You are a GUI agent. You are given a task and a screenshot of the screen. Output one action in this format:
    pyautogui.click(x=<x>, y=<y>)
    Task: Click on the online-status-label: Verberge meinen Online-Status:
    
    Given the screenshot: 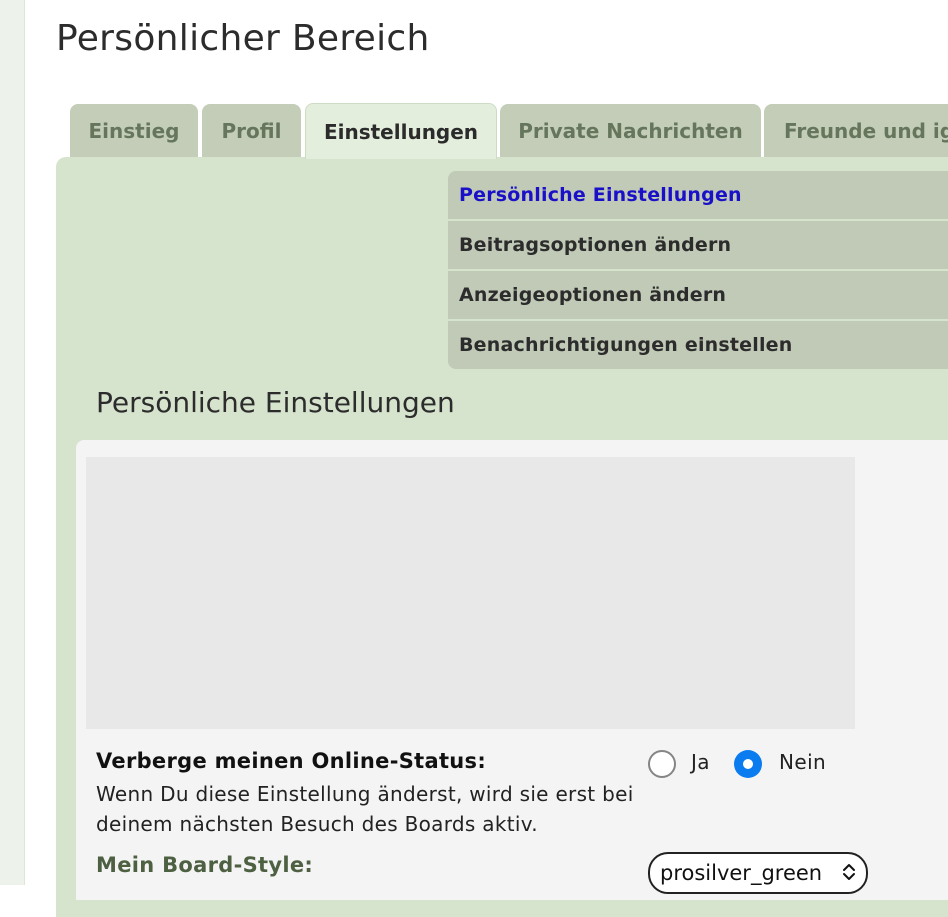 What is the action you would take?
    pyautogui.click(x=291, y=761)
    